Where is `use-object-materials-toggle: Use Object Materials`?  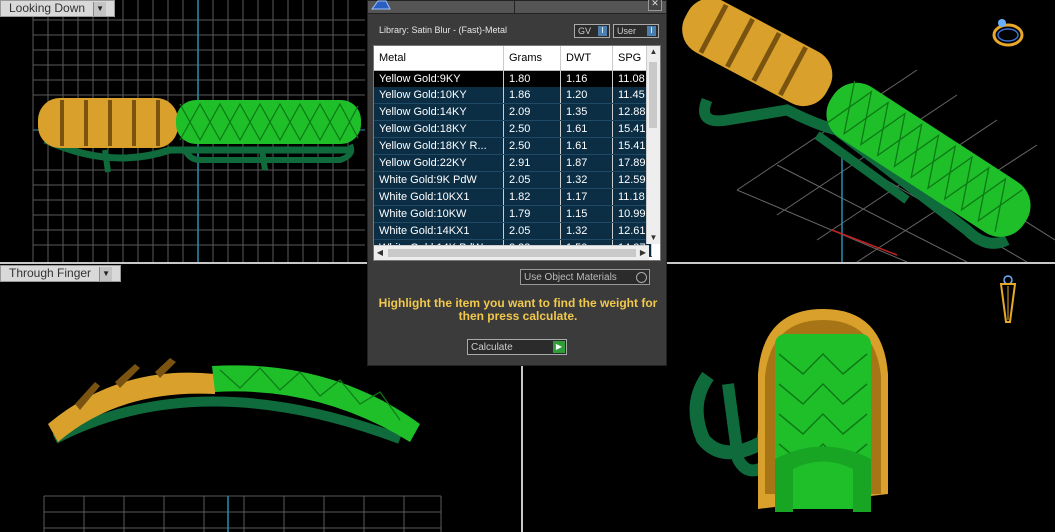 use-object-materials-toggle: Use Object Materials is located at coordinates (585, 277).